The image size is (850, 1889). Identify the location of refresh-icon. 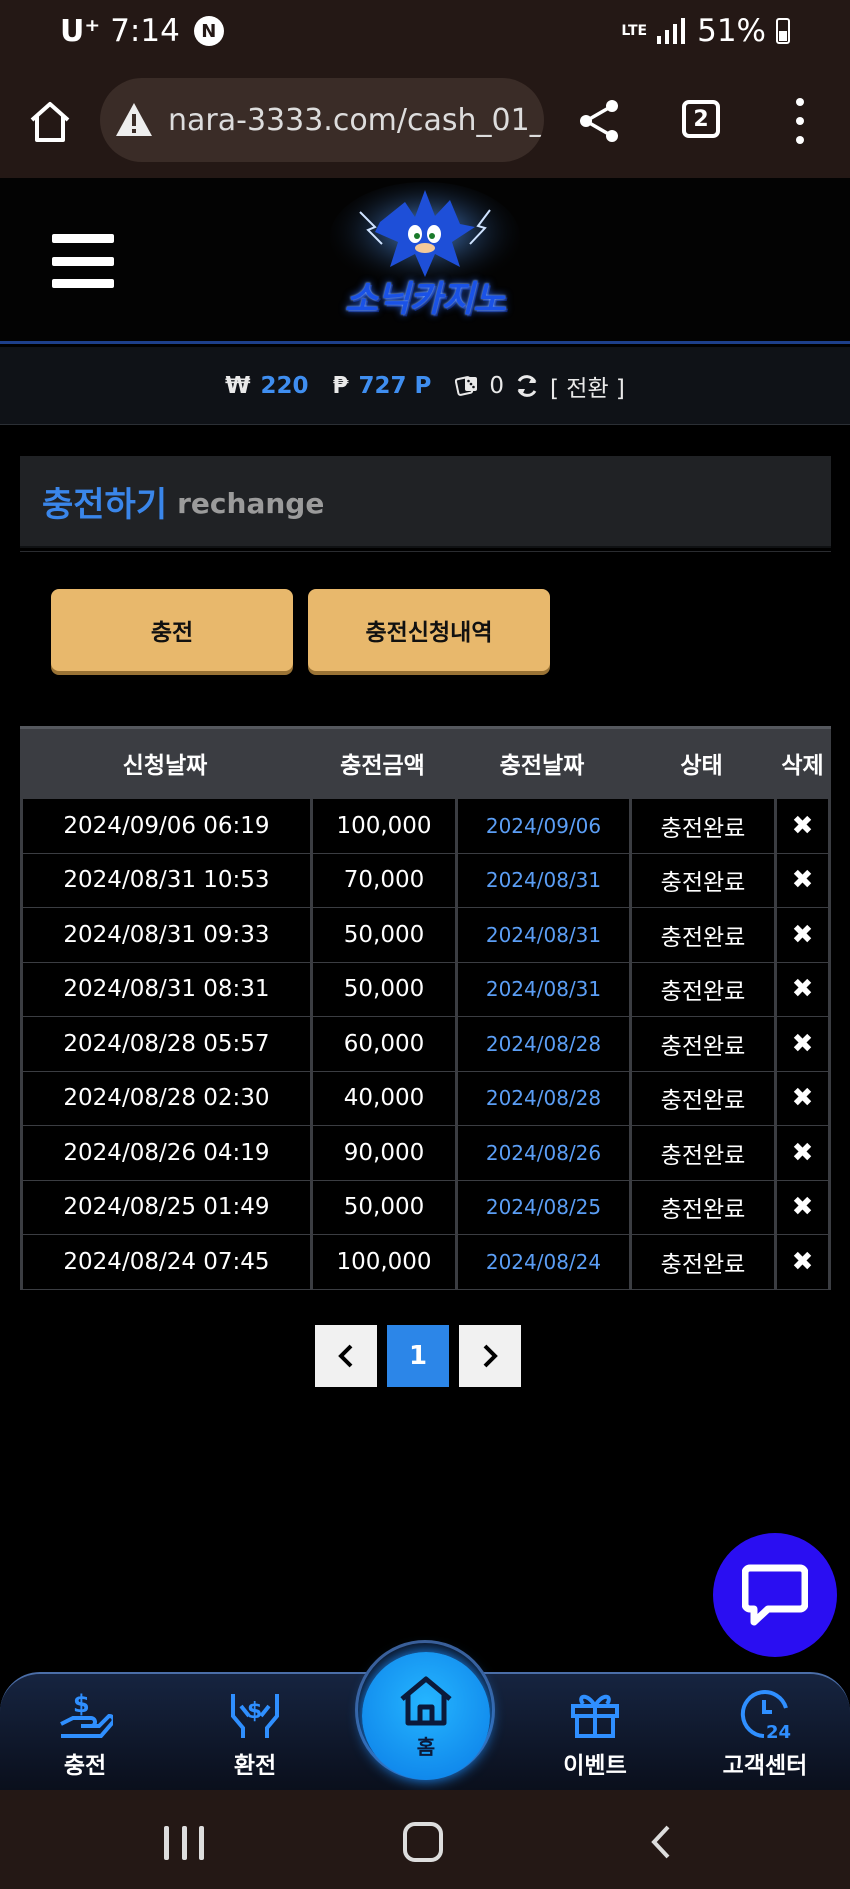
(527, 386).